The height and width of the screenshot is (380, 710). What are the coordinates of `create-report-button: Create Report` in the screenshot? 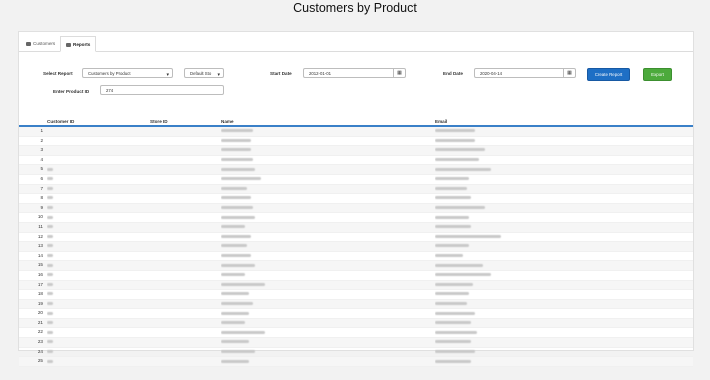 It's located at (608, 74).